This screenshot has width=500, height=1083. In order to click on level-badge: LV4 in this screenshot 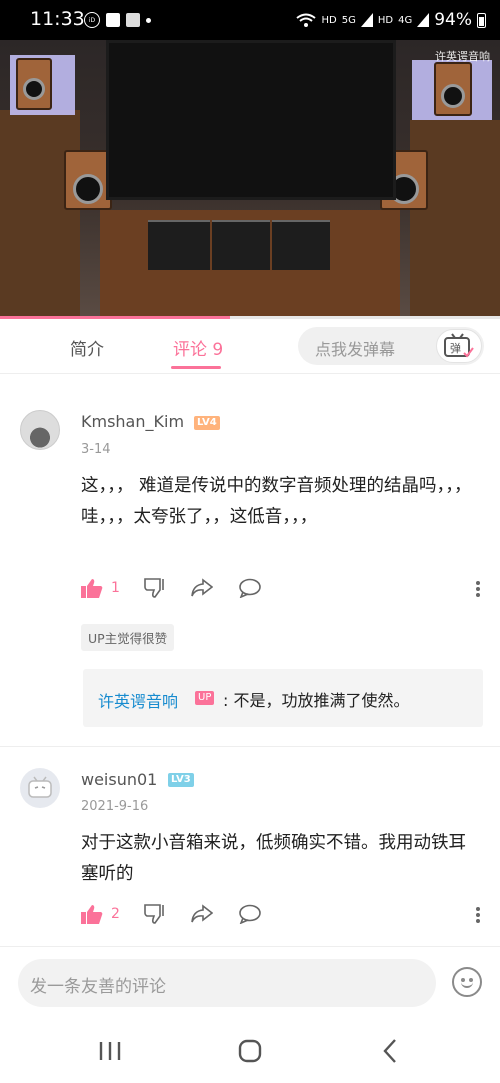, I will do `click(207, 423)`.